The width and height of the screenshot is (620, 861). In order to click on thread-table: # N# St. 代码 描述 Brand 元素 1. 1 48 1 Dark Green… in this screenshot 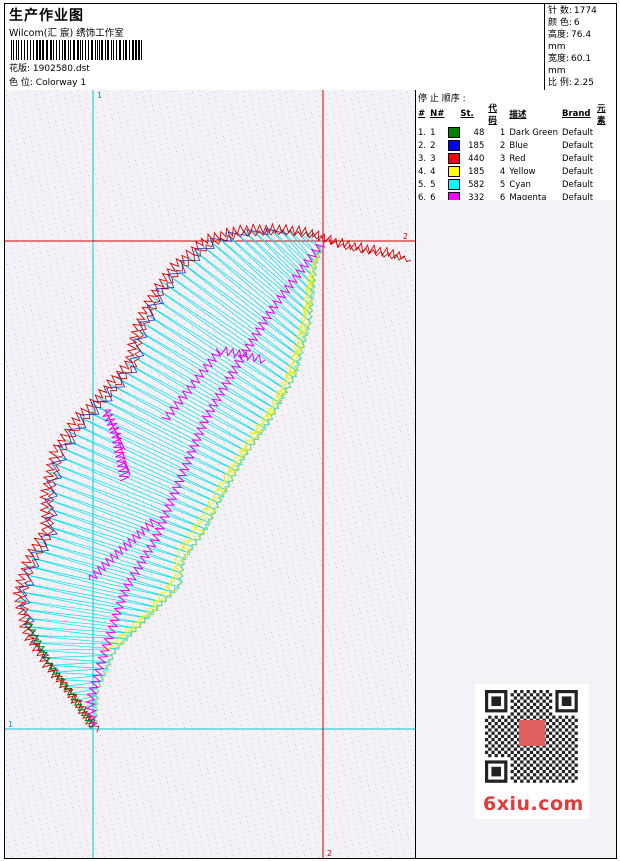, I will do `click(516, 153)`.